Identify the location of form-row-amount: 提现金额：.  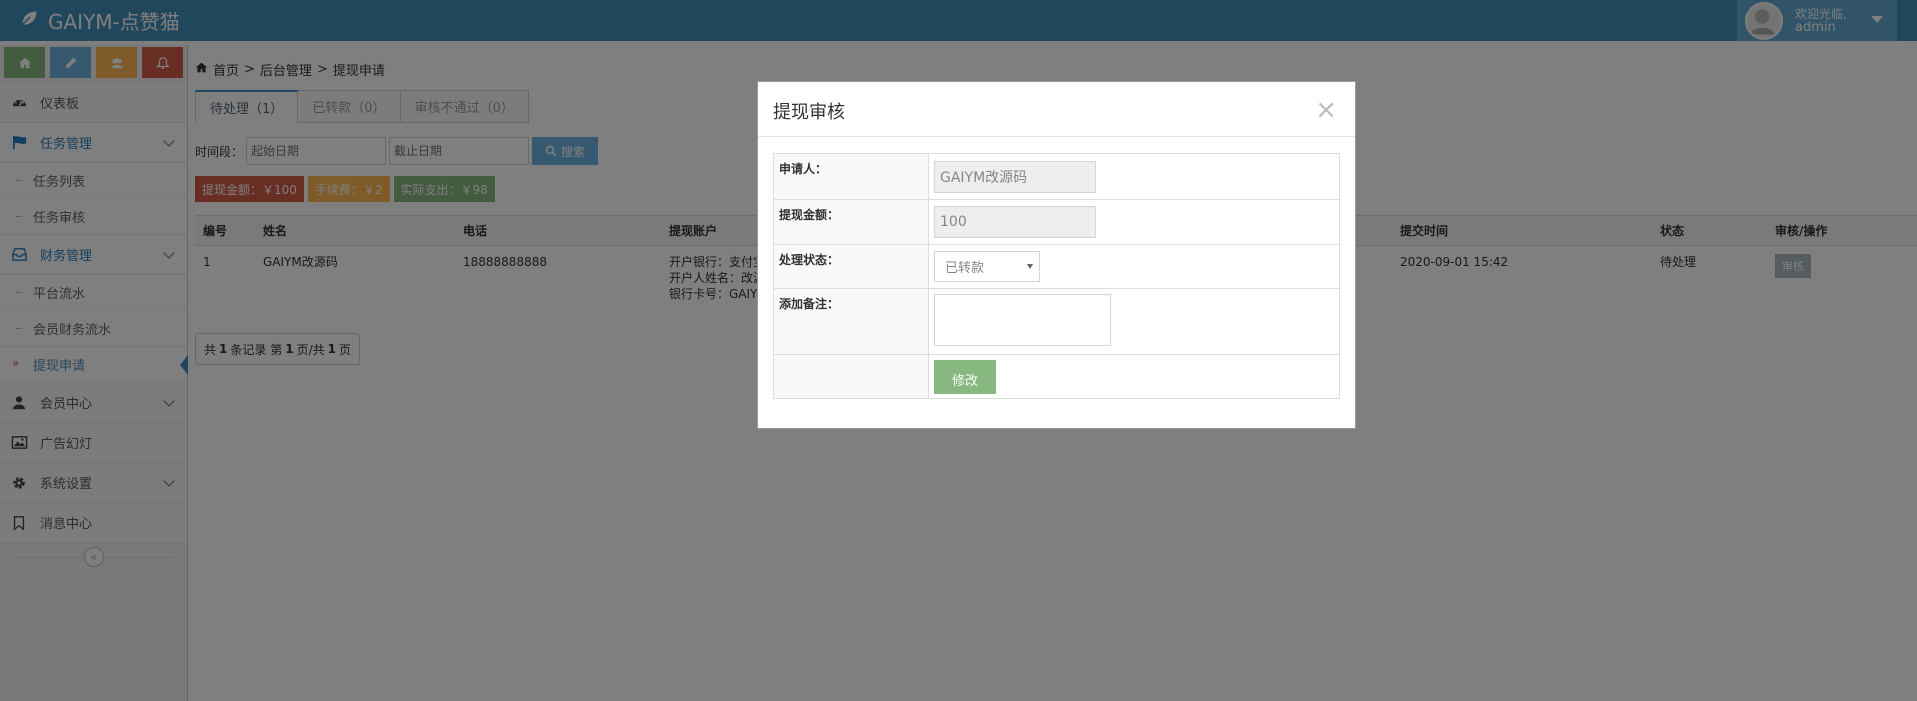
(1056, 222).